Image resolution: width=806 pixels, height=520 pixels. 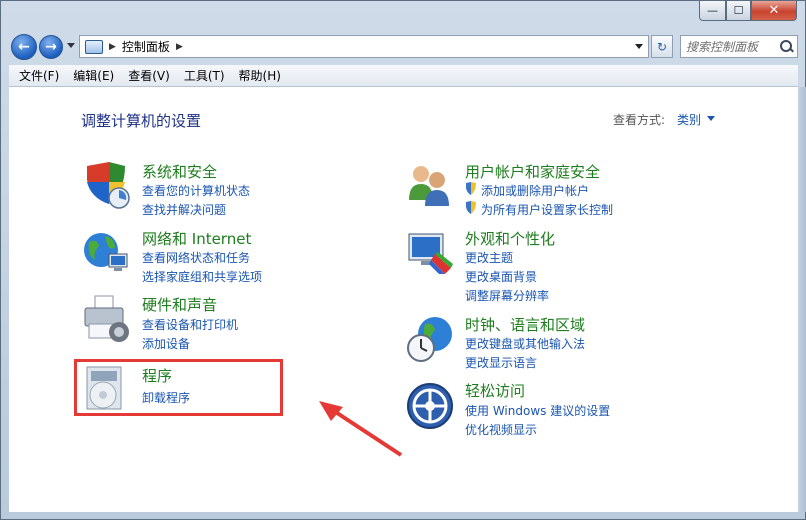 What do you see at coordinates (166, 343) in the screenshot?
I see `link-add-device: 添加设备` at bounding box center [166, 343].